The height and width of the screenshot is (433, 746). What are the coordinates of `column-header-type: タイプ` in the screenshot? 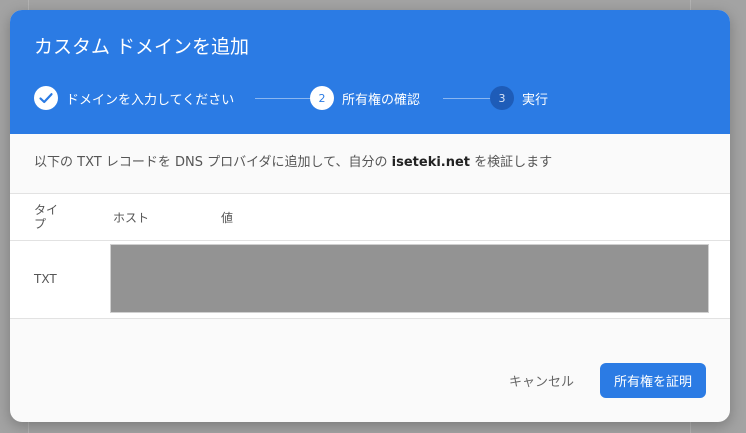 It's located at (46, 217).